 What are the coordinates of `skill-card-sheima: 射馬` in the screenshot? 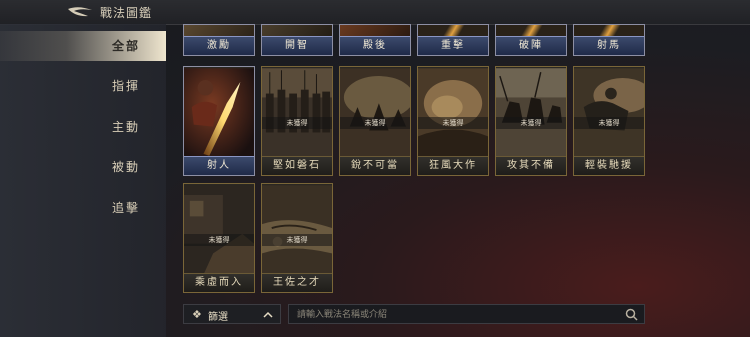 It's located at (609, 40).